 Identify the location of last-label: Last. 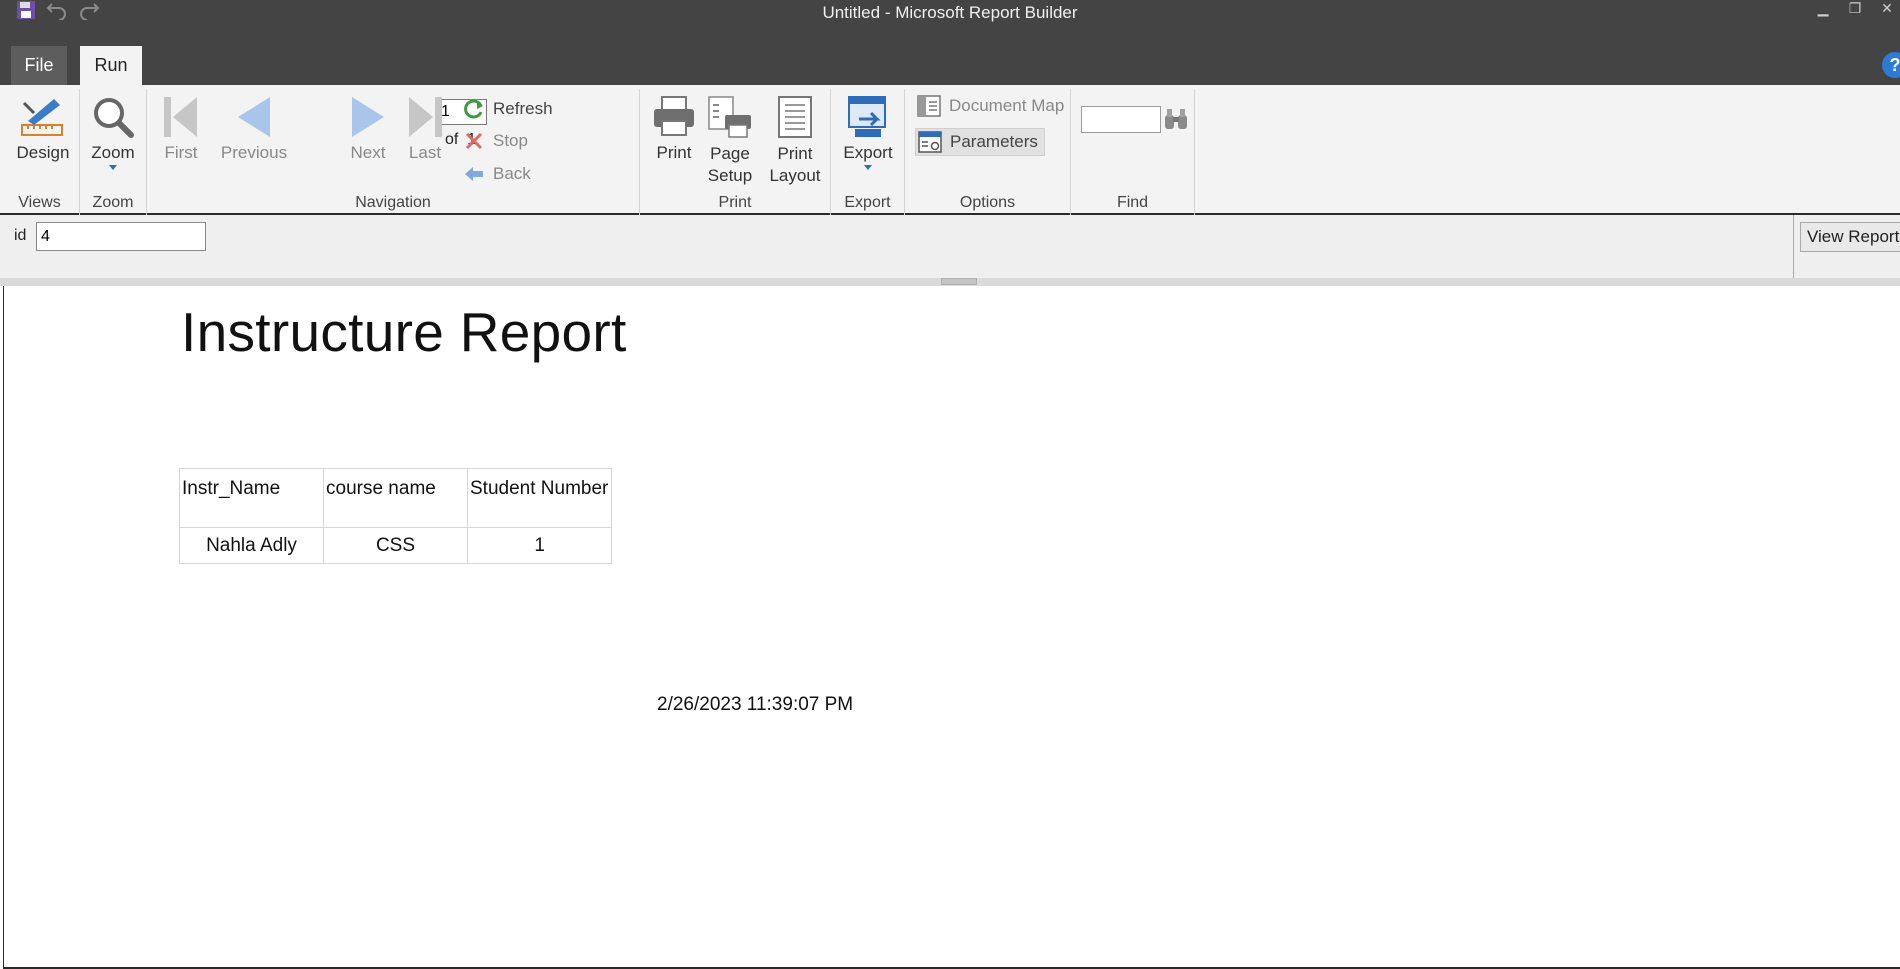
(425, 152).